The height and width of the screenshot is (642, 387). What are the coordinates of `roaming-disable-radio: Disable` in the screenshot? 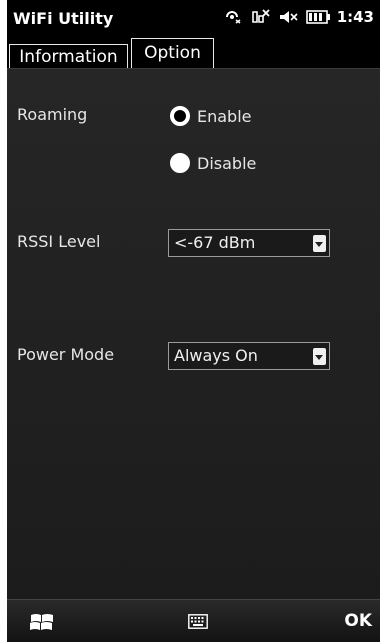 It's located at (213, 163).